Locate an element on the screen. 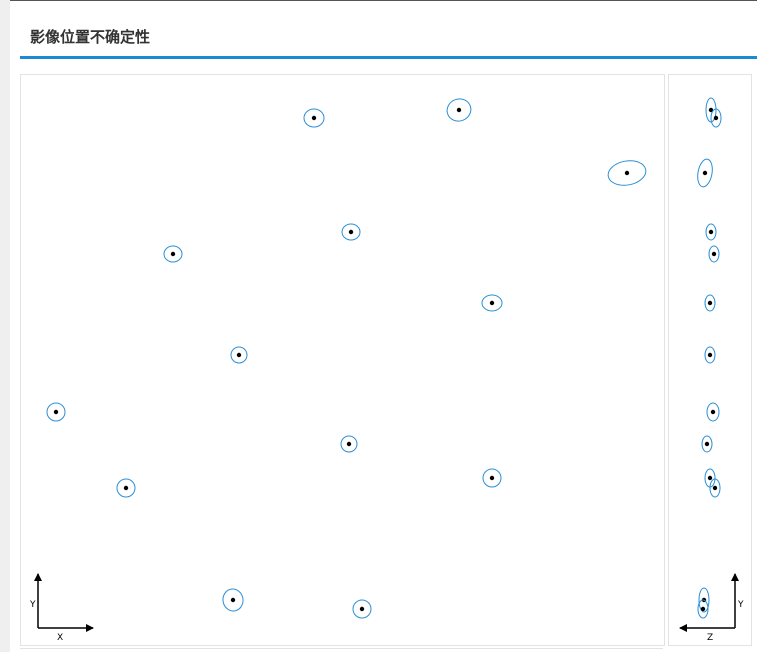 The height and width of the screenshot is (653, 757). xy-vertical-axis-label: Y is located at coordinates (32, 605).